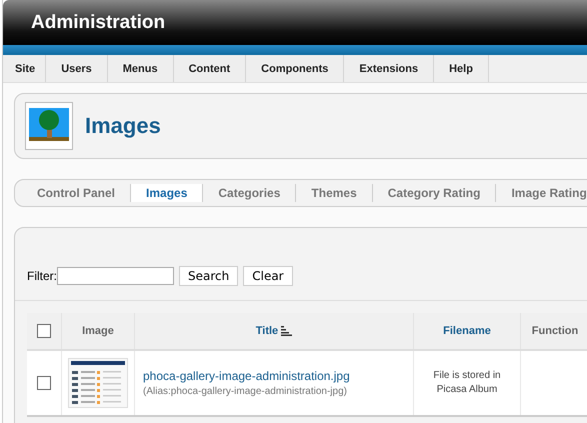 The width and height of the screenshot is (587, 423). I want to click on row-checkbox, so click(44, 383).